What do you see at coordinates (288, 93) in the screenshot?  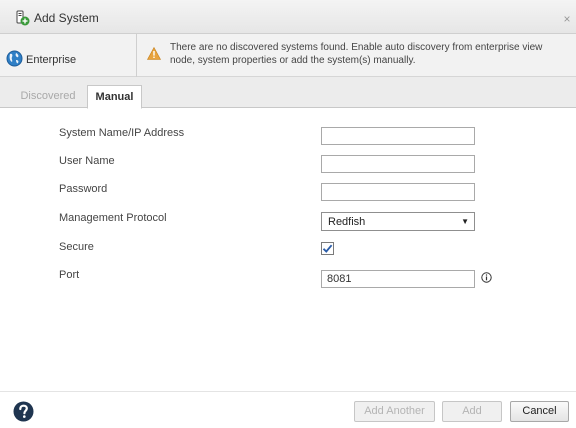 I see `tab-bar: Discovered Manual` at bounding box center [288, 93].